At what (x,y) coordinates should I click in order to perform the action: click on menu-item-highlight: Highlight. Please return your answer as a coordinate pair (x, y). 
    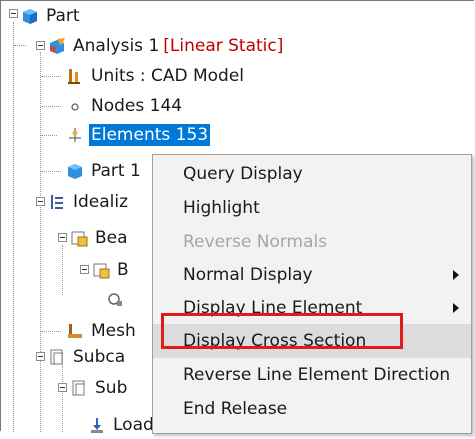
    Looking at the image, I should click on (312, 208).